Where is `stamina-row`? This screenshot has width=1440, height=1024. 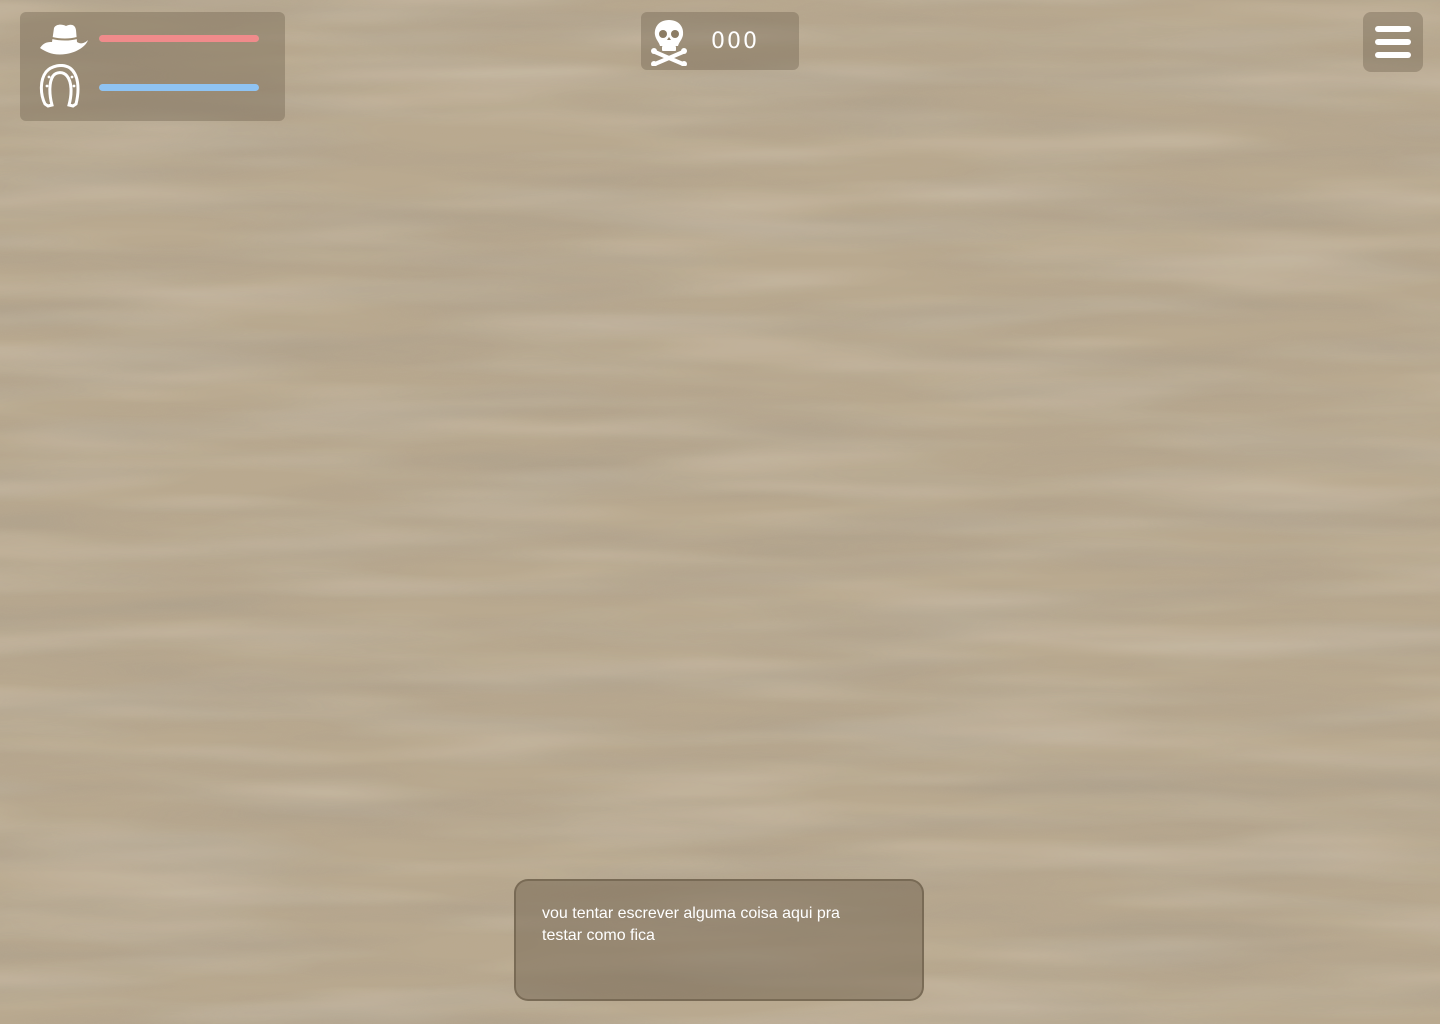
stamina-row is located at coordinates (156, 86).